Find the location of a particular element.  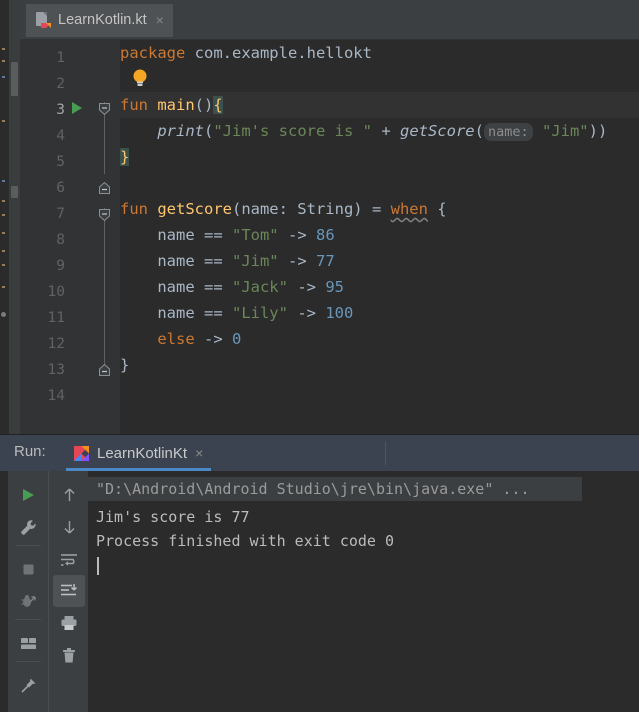

run-toolbar-secondary is located at coordinates (68, 591).